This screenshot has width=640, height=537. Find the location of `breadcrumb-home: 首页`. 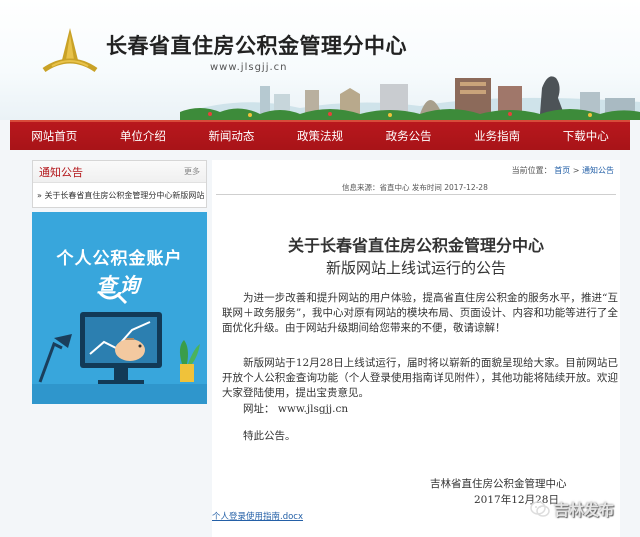

breadcrumb-home: 首页 is located at coordinates (562, 170).